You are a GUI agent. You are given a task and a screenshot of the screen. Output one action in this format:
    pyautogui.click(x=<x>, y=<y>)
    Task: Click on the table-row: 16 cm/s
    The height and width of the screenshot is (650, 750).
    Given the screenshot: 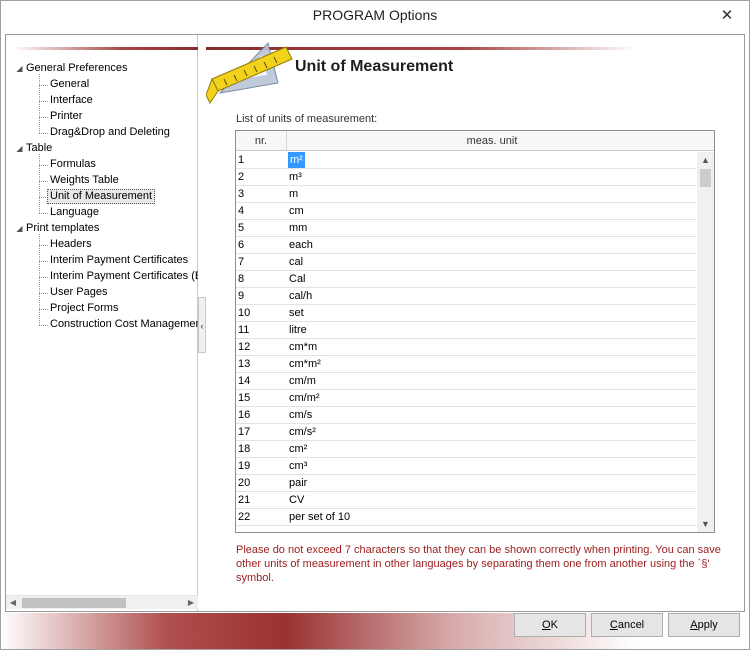 What is the action you would take?
    pyautogui.click(x=466, y=415)
    